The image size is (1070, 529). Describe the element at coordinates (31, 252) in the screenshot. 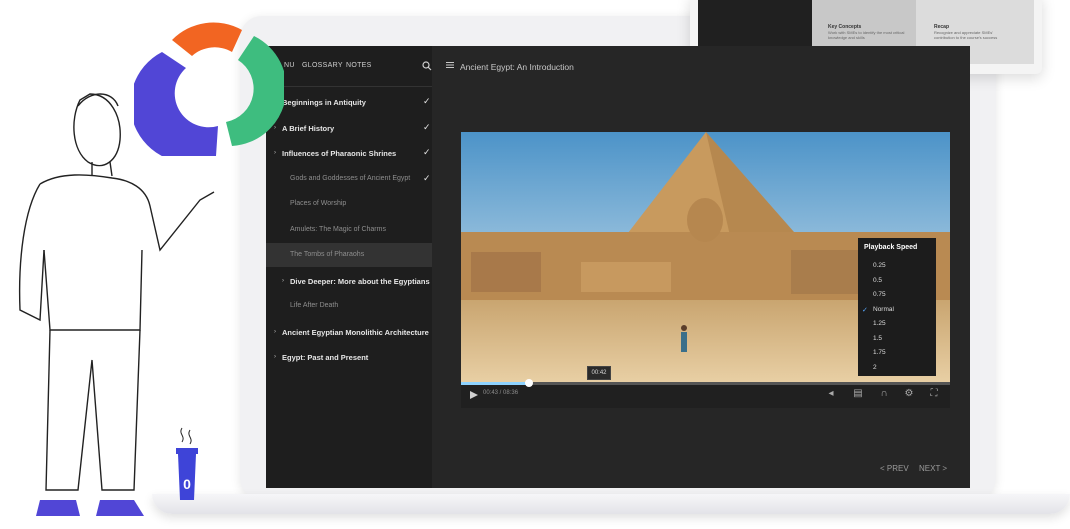

I see `presenter-arm-left` at that location.